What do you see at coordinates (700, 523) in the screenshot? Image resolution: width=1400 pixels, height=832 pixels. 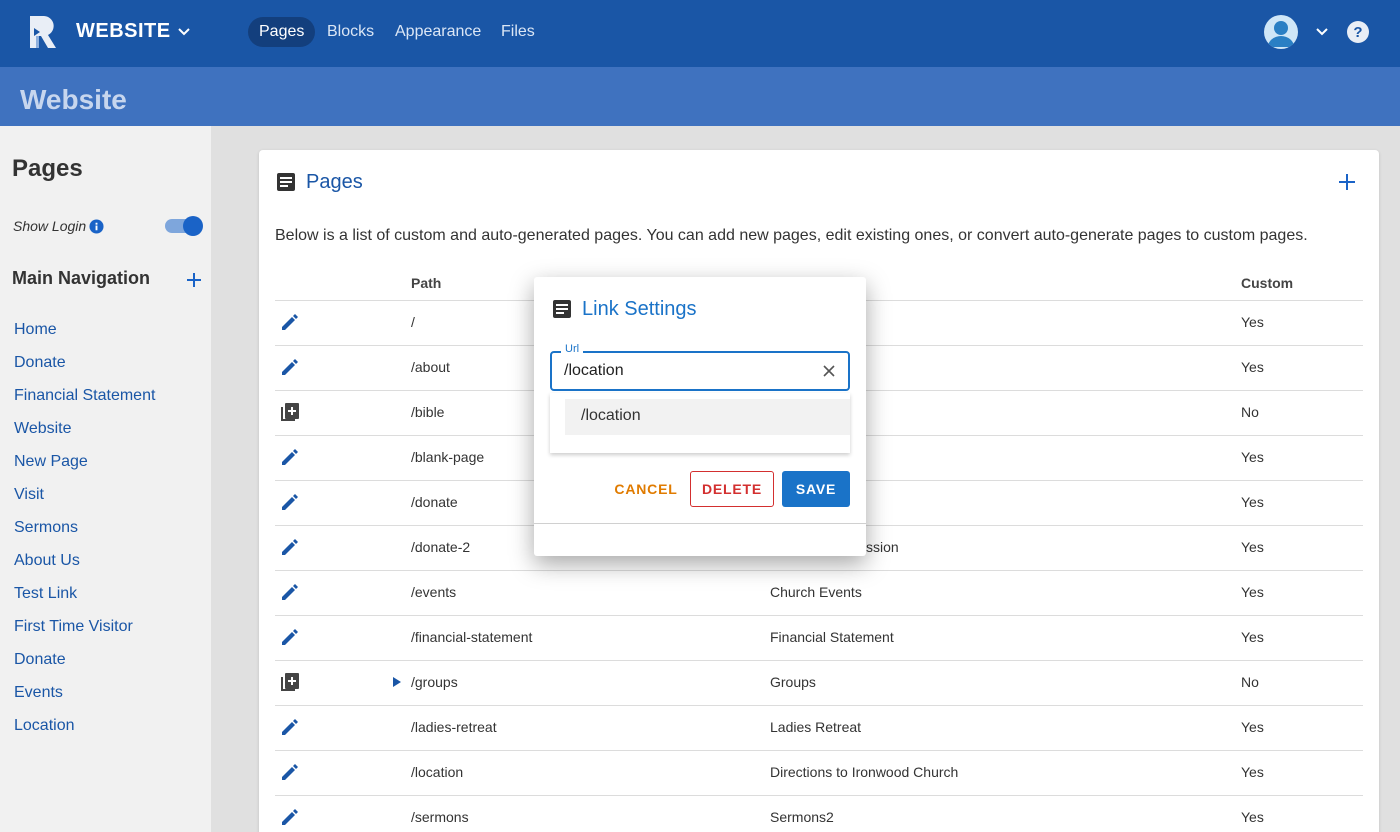 I see `dialog-divider` at bounding box center [700, 523].